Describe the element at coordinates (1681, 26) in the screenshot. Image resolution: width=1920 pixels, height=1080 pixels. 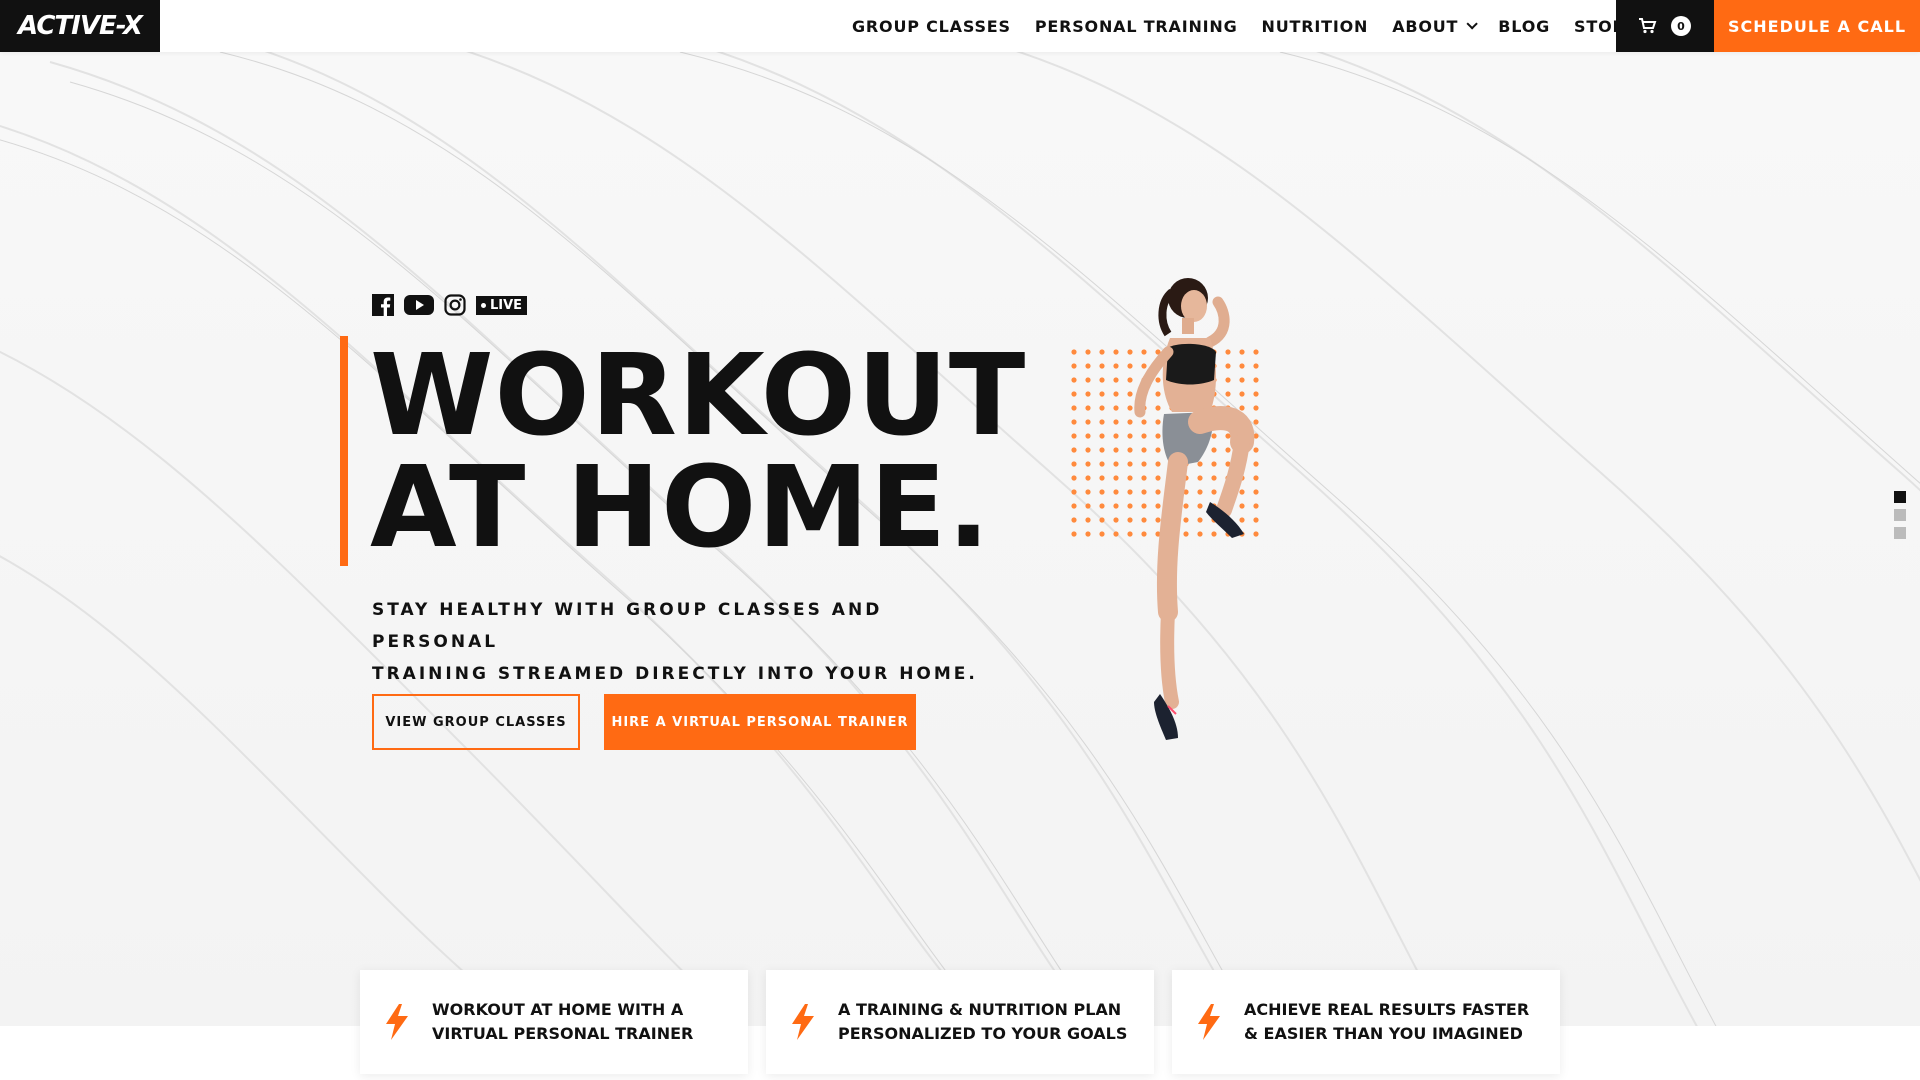
I see `cart-count-badge: 0` at that location.